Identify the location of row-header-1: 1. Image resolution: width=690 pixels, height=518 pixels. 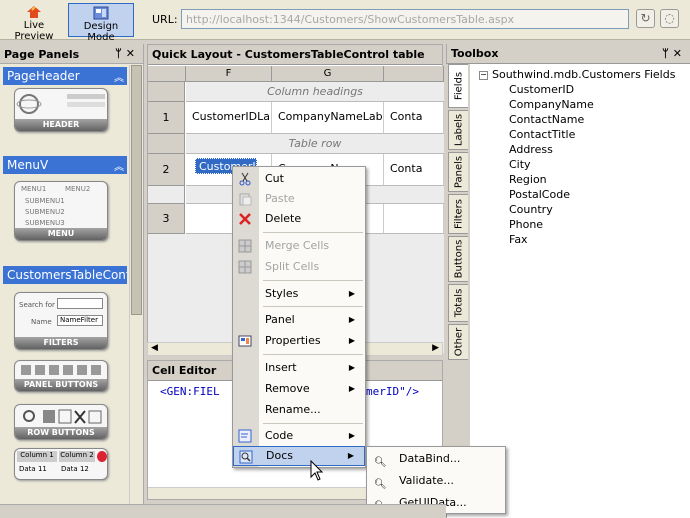
(166, 118).